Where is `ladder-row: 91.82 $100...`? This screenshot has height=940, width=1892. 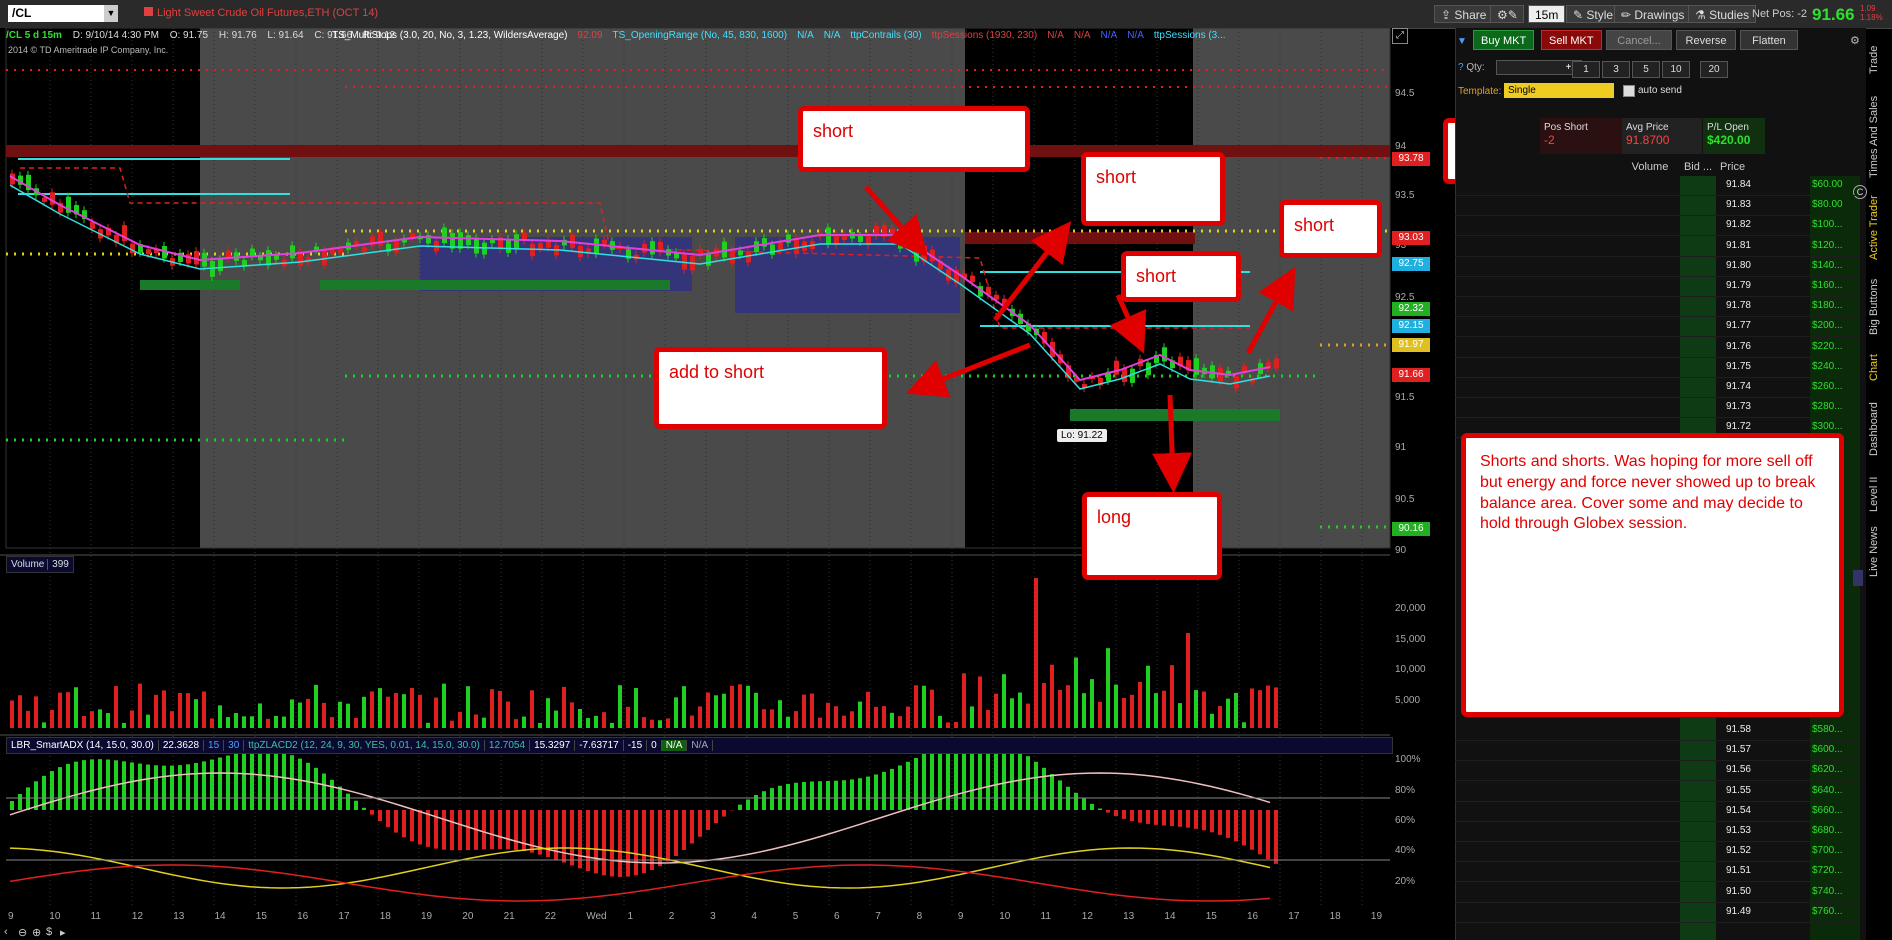
ladder-row: 91.82 $100... is located at coordinates (1657, 226).